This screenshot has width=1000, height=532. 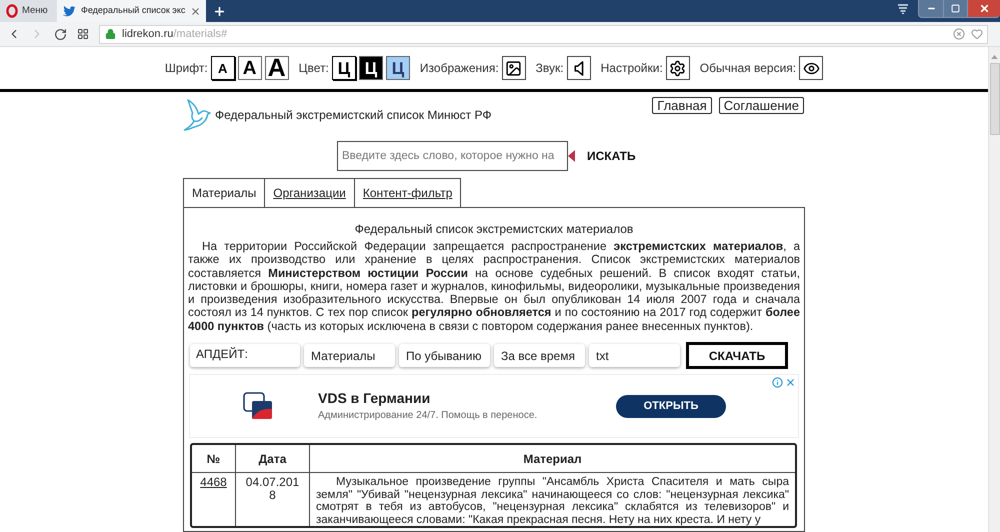 What do you see at coordinates (245, 356) in the screenshot?
I see `update-box: АПДЕЙТ:` at bounding box center [245, 356].